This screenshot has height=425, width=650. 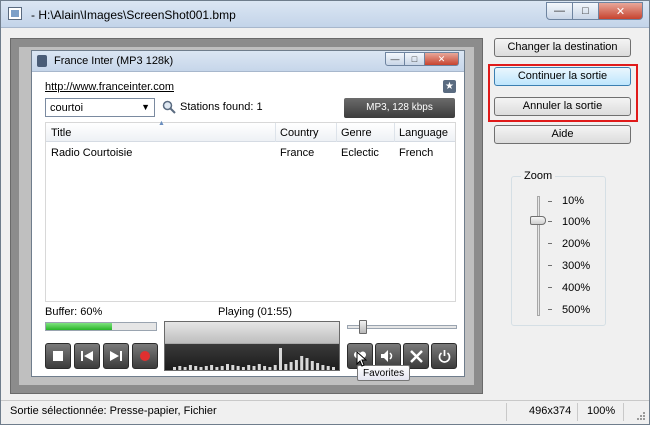 I want to click on zoom-label: Zoom, so click(x=538, y=176).